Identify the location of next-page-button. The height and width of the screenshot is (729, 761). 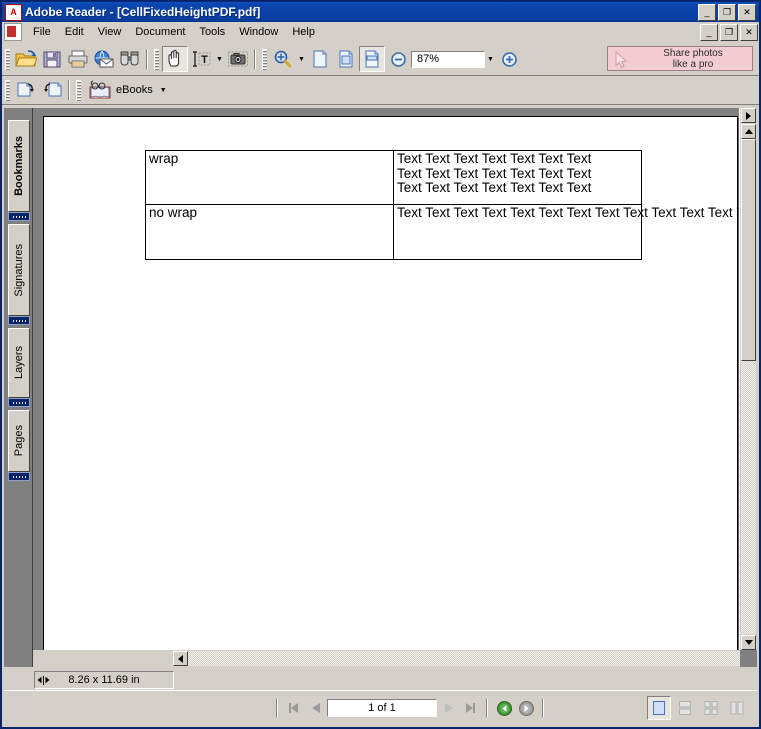
(448, 708).